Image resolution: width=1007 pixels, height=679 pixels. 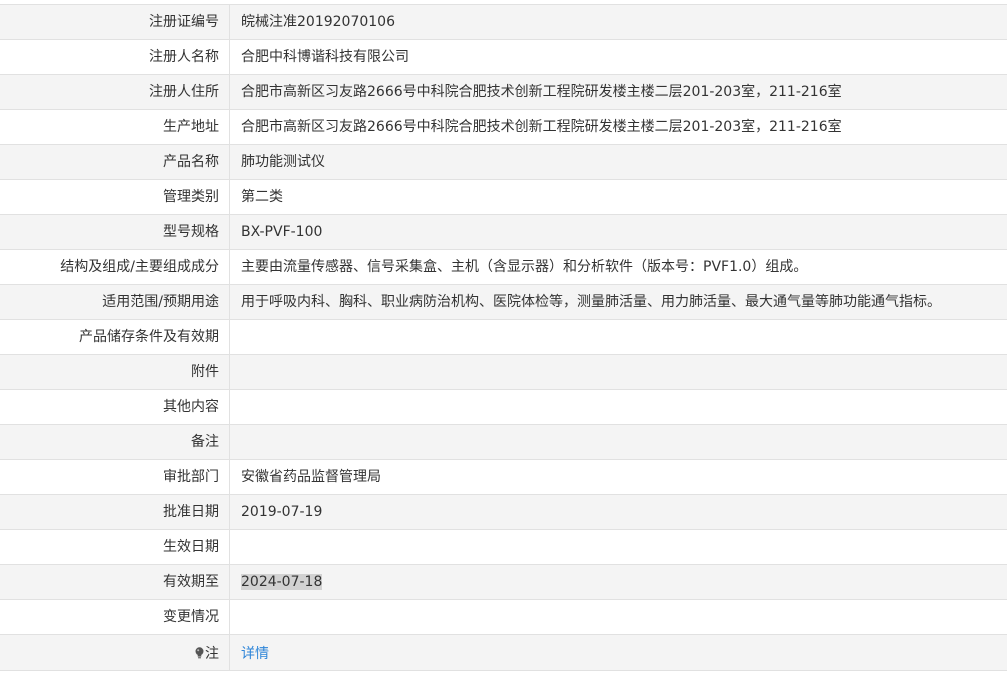 What do you see at coordinates (115, 302) in the screenshot?
I see `field-label: 适用范围/预期用途` at bounding box center [115, 302].